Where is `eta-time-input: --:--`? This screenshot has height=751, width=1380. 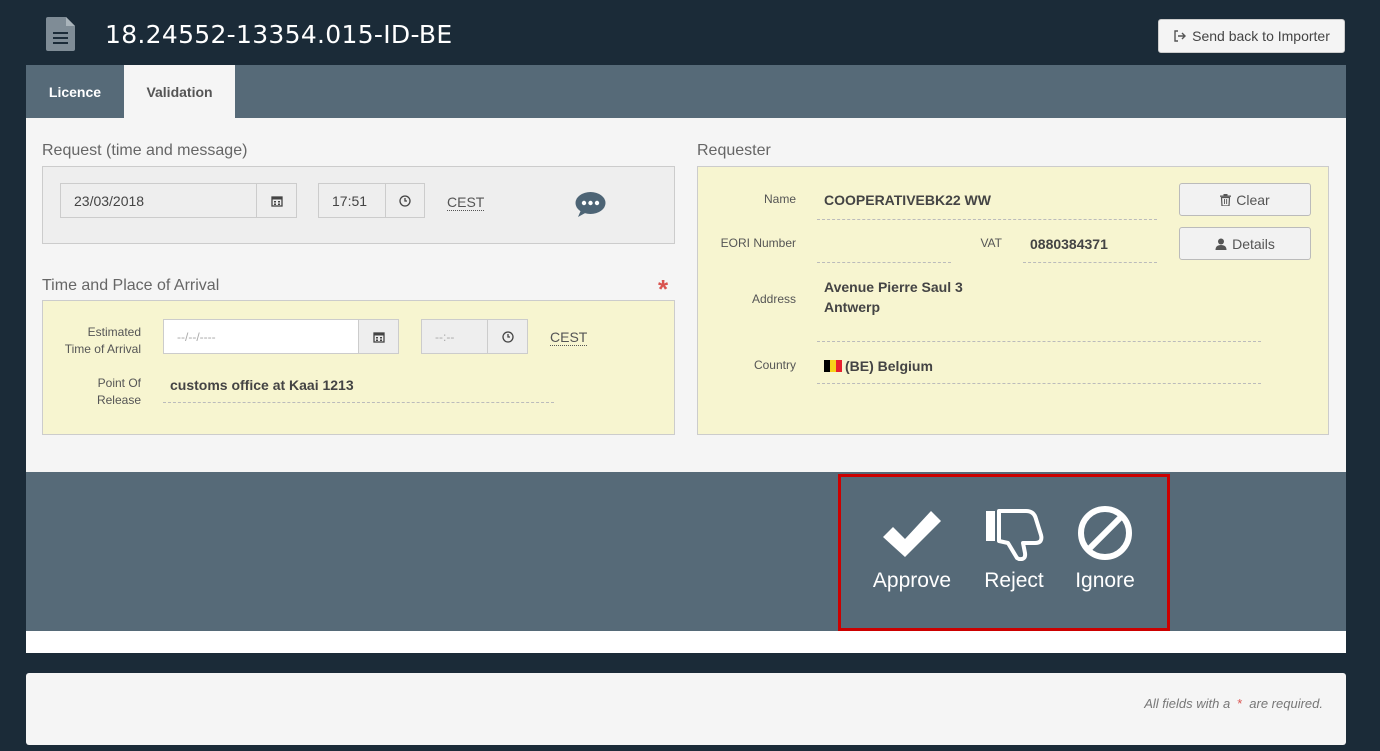
eta-time-input: --:-- is located at coordinates (455, 336).